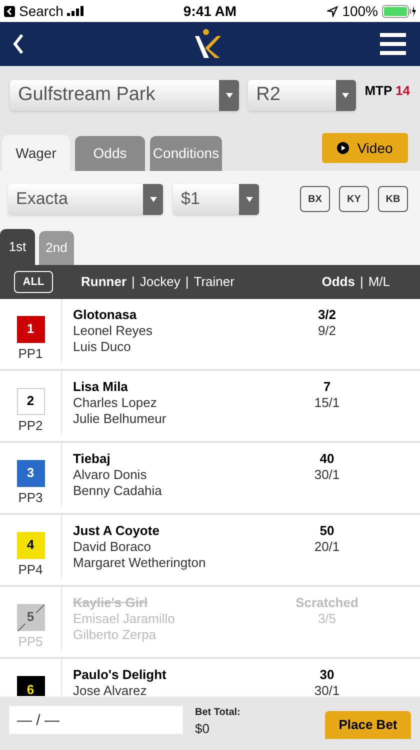  What do you see at coordinates (124, 619) in the screenshot?
I see `jockey-name: Emisael Jaramillo` at bounding box center [124, 619].